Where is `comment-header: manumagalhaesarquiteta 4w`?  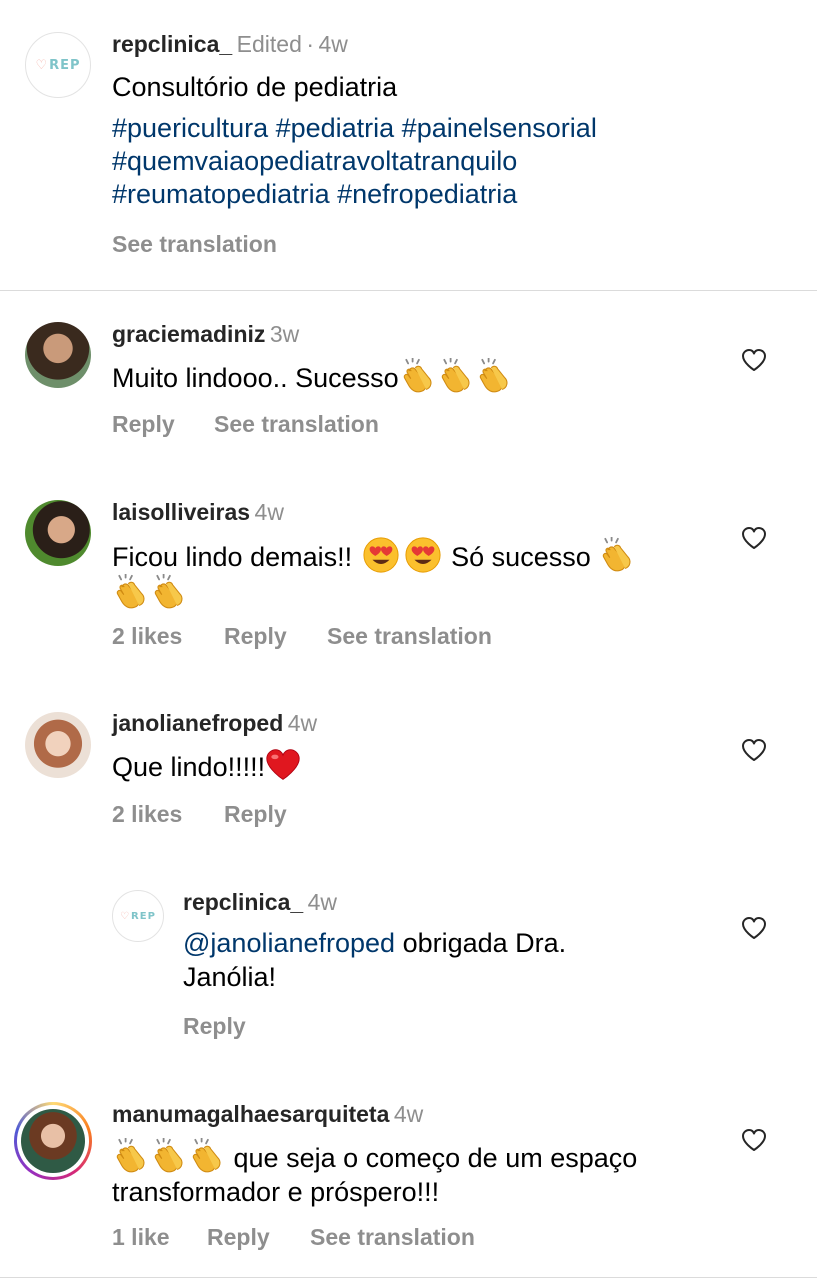
comment-header: manumagalhaesarquiteta 4w is located at coordinates (267, 1114).